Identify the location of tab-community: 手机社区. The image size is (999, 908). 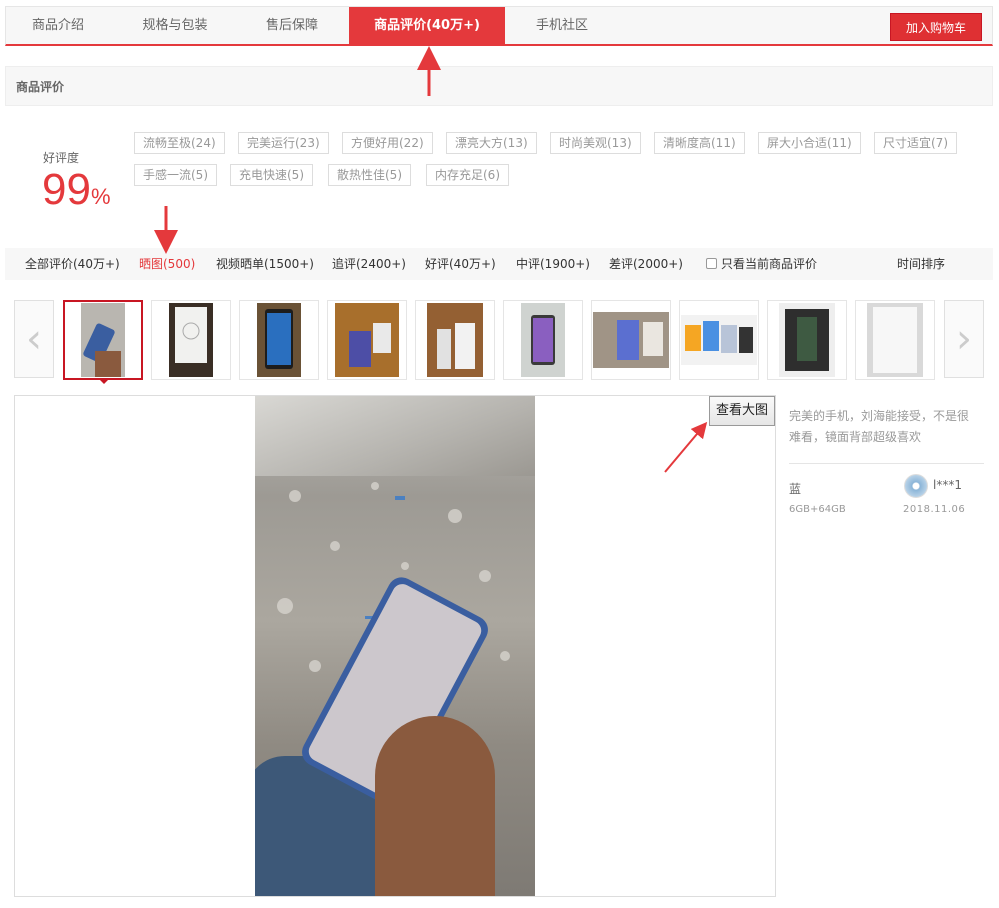
(562, 26).